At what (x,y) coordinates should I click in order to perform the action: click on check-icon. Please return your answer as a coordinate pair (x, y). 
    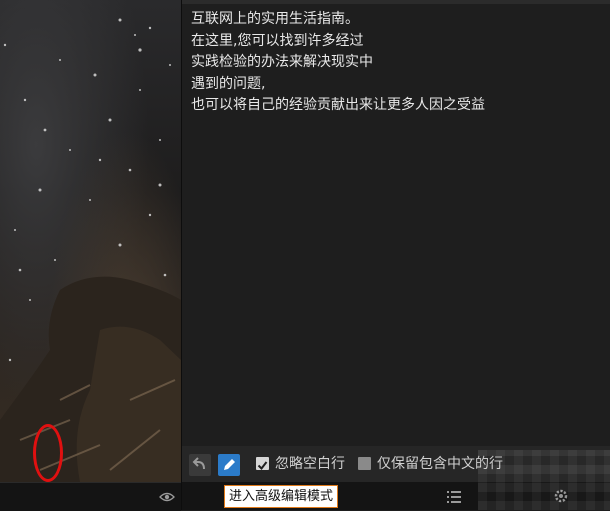
    Looking at the image, I should click on (262, 466).